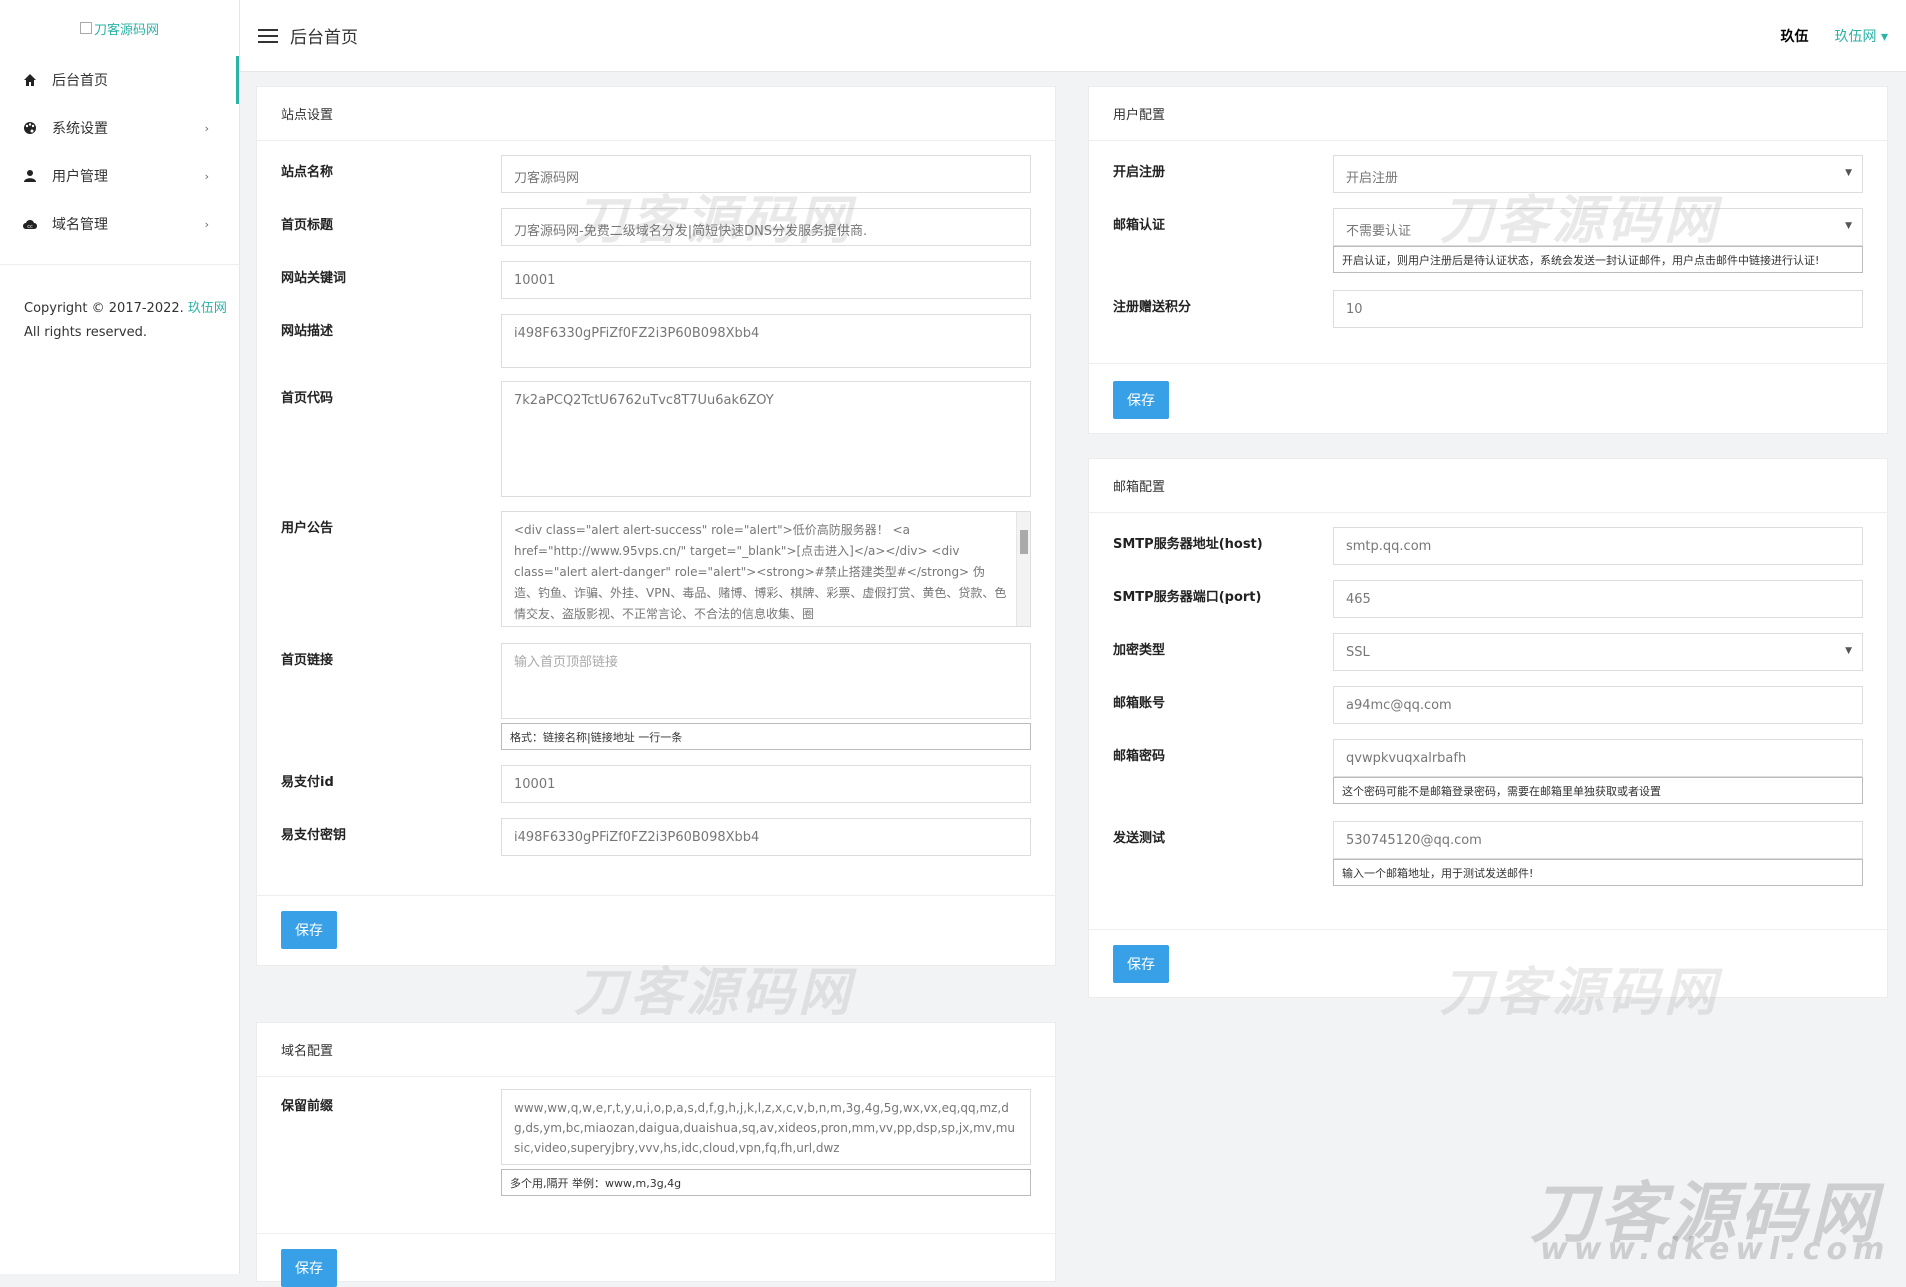 This screenshot has width=1906, height=1287. I want to click on sidebar-item-home: 后台首页, so click(119, 80).